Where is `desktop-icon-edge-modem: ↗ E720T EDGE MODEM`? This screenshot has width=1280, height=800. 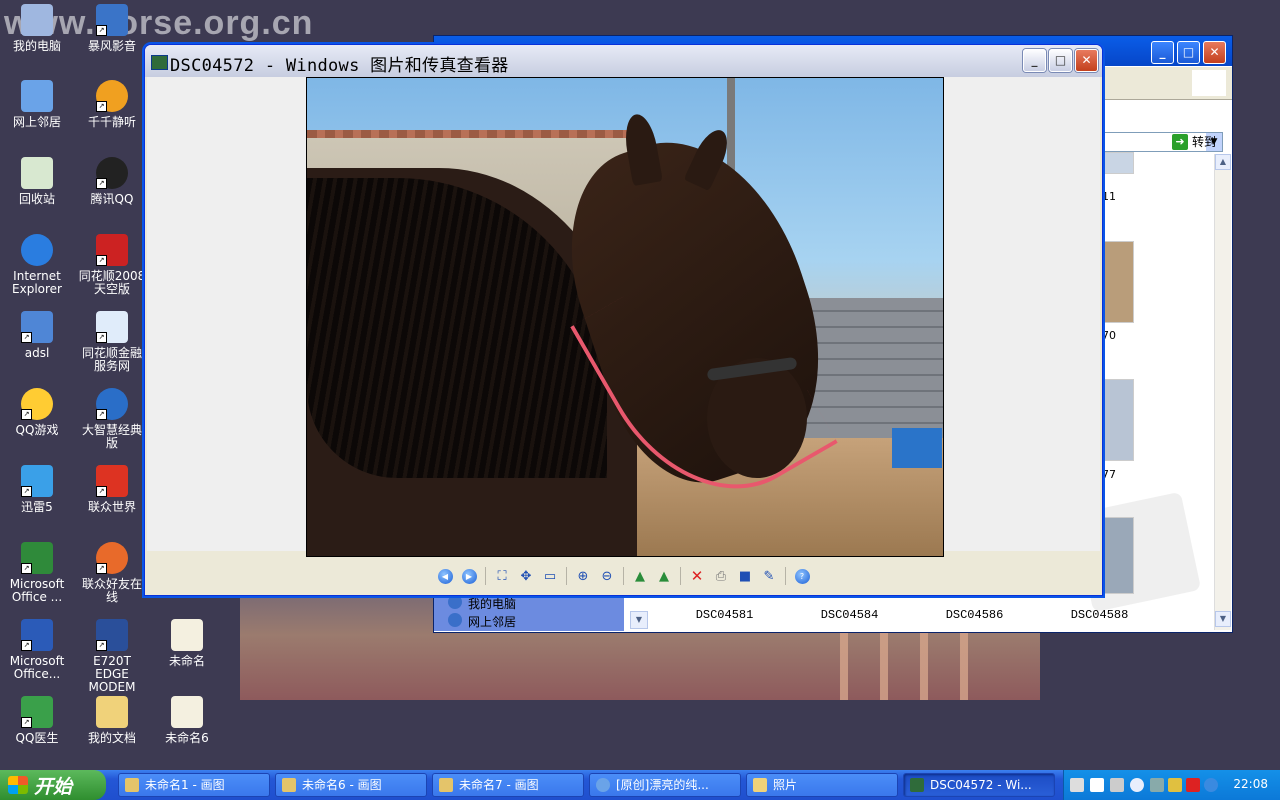 desktop-icon-edge-modem: ↗ E720T EDGE MODEM is located at coordinates (112, 656).